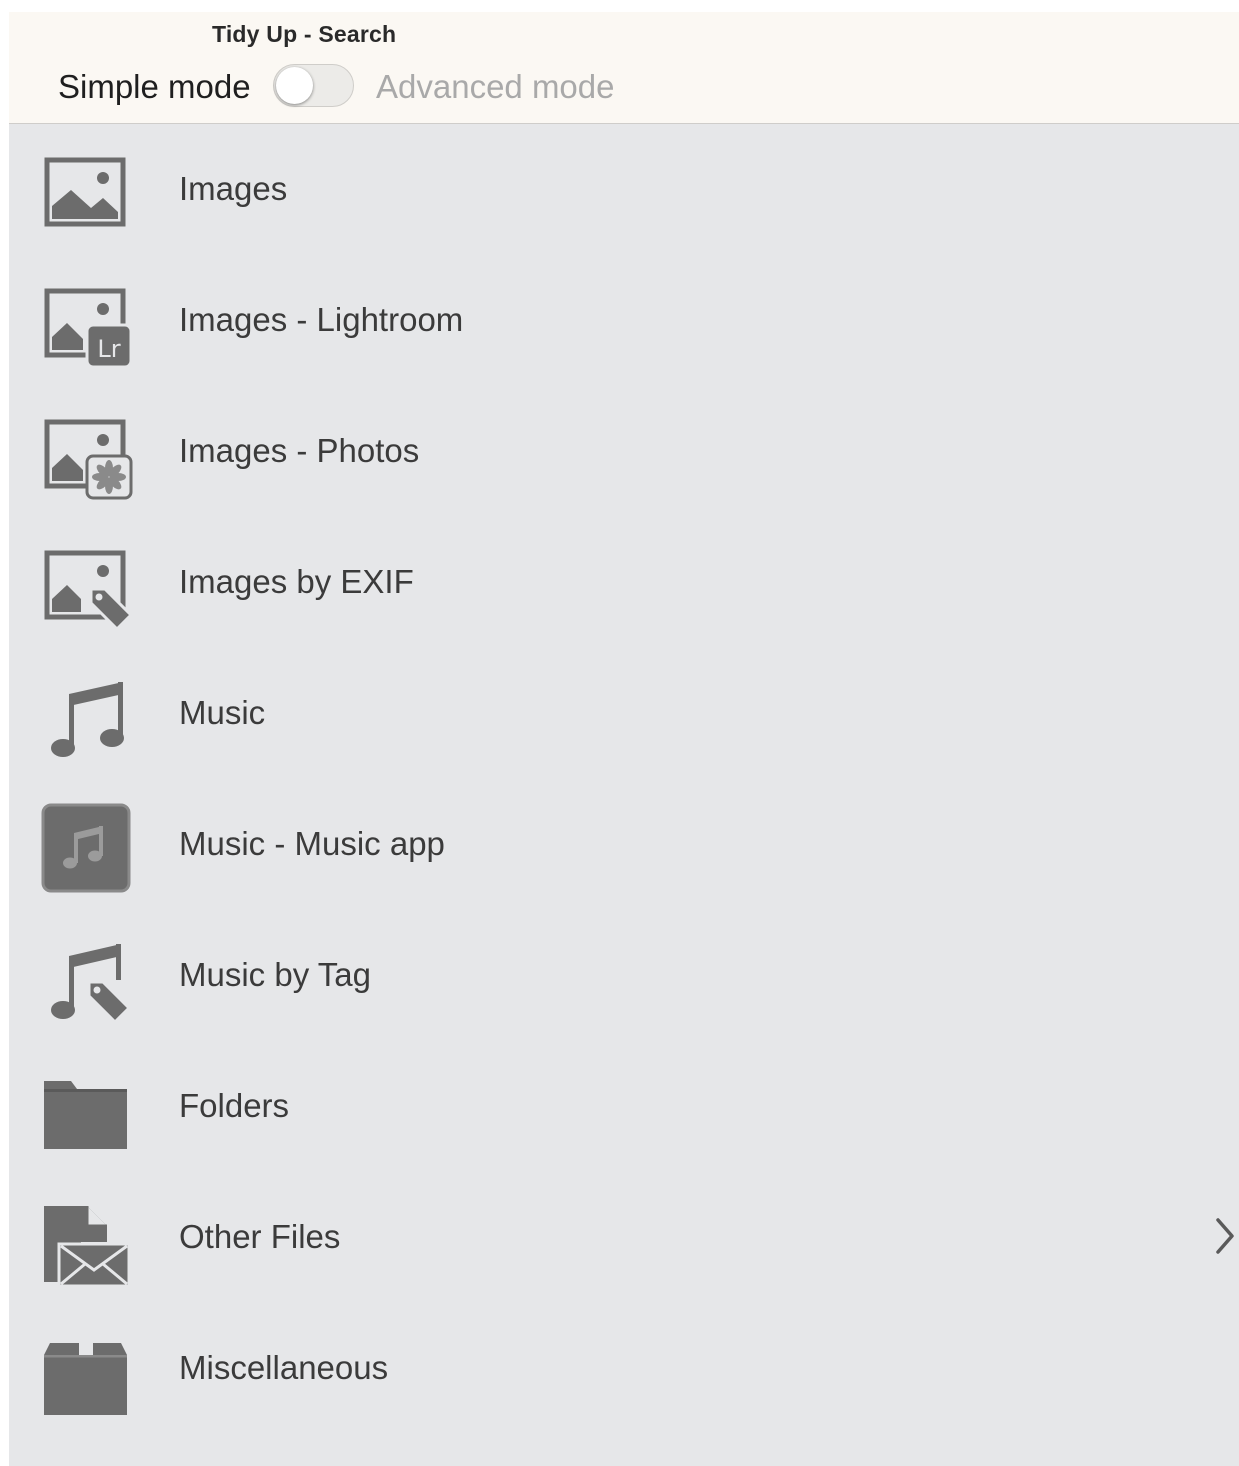 Image resolution: width=1239 pixels, height=1466 pixels. What do you see at coordinates (88, 328) in the screenshot?
I see `image-lightroom-icon: Lr` at bounding box center [88, 328].